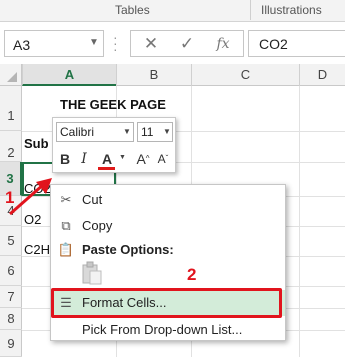  I want to click on menu-item-copy: ⧉ Copy, so click(168, 226).